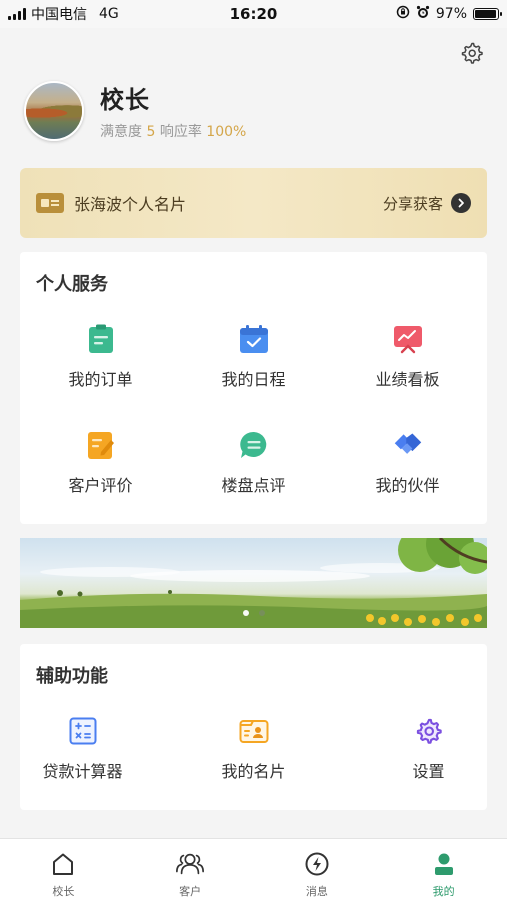 The height and width of the screenshot is (900, 507). What do you see at coordinates (253, 463) in the screenshot?
I see `service-property-reviews: 楼盘点评` at bounding box center [253, 463].